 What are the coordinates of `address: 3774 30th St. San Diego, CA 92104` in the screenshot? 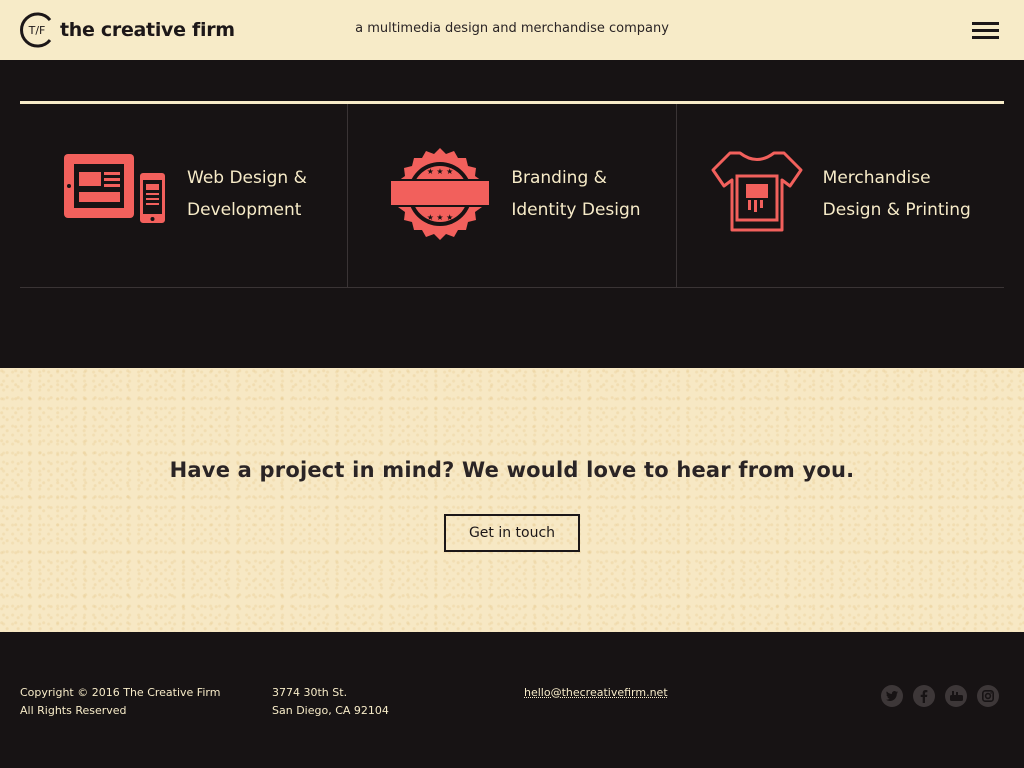 It's located at (330, 702).